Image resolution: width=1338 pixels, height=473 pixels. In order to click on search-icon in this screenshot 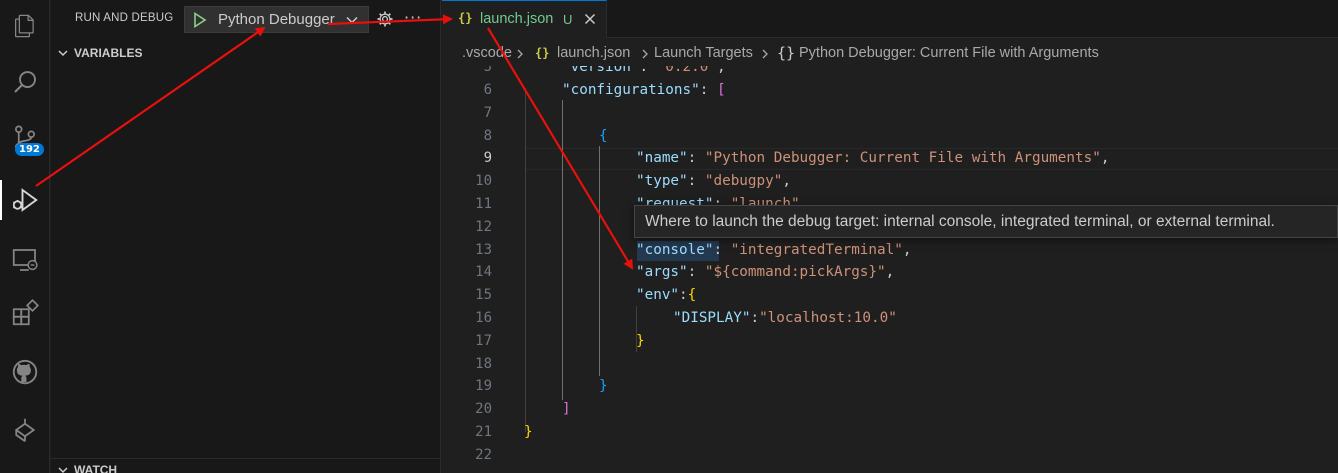, I will do `click(25, 82)`.